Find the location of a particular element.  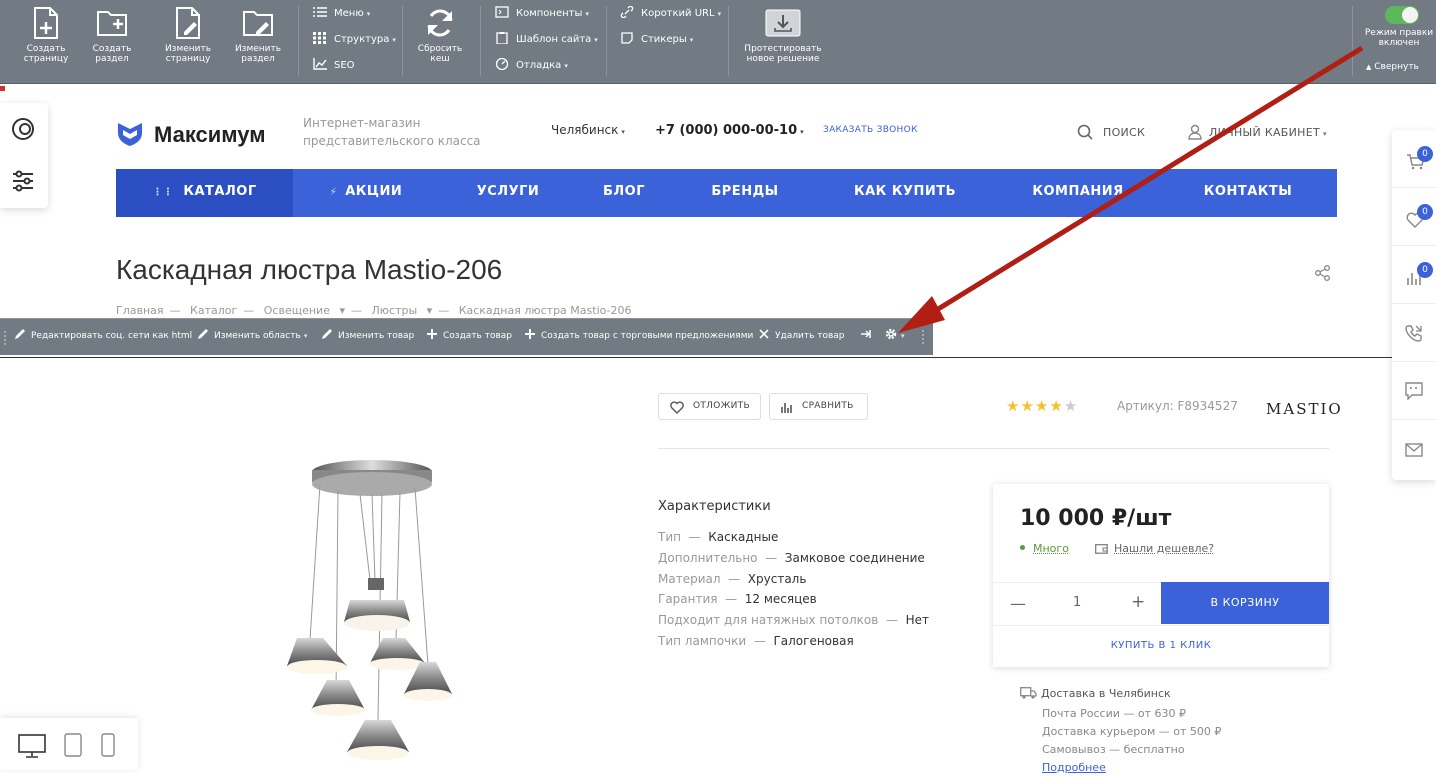

share-icon is located at coordinates (1323, 275).